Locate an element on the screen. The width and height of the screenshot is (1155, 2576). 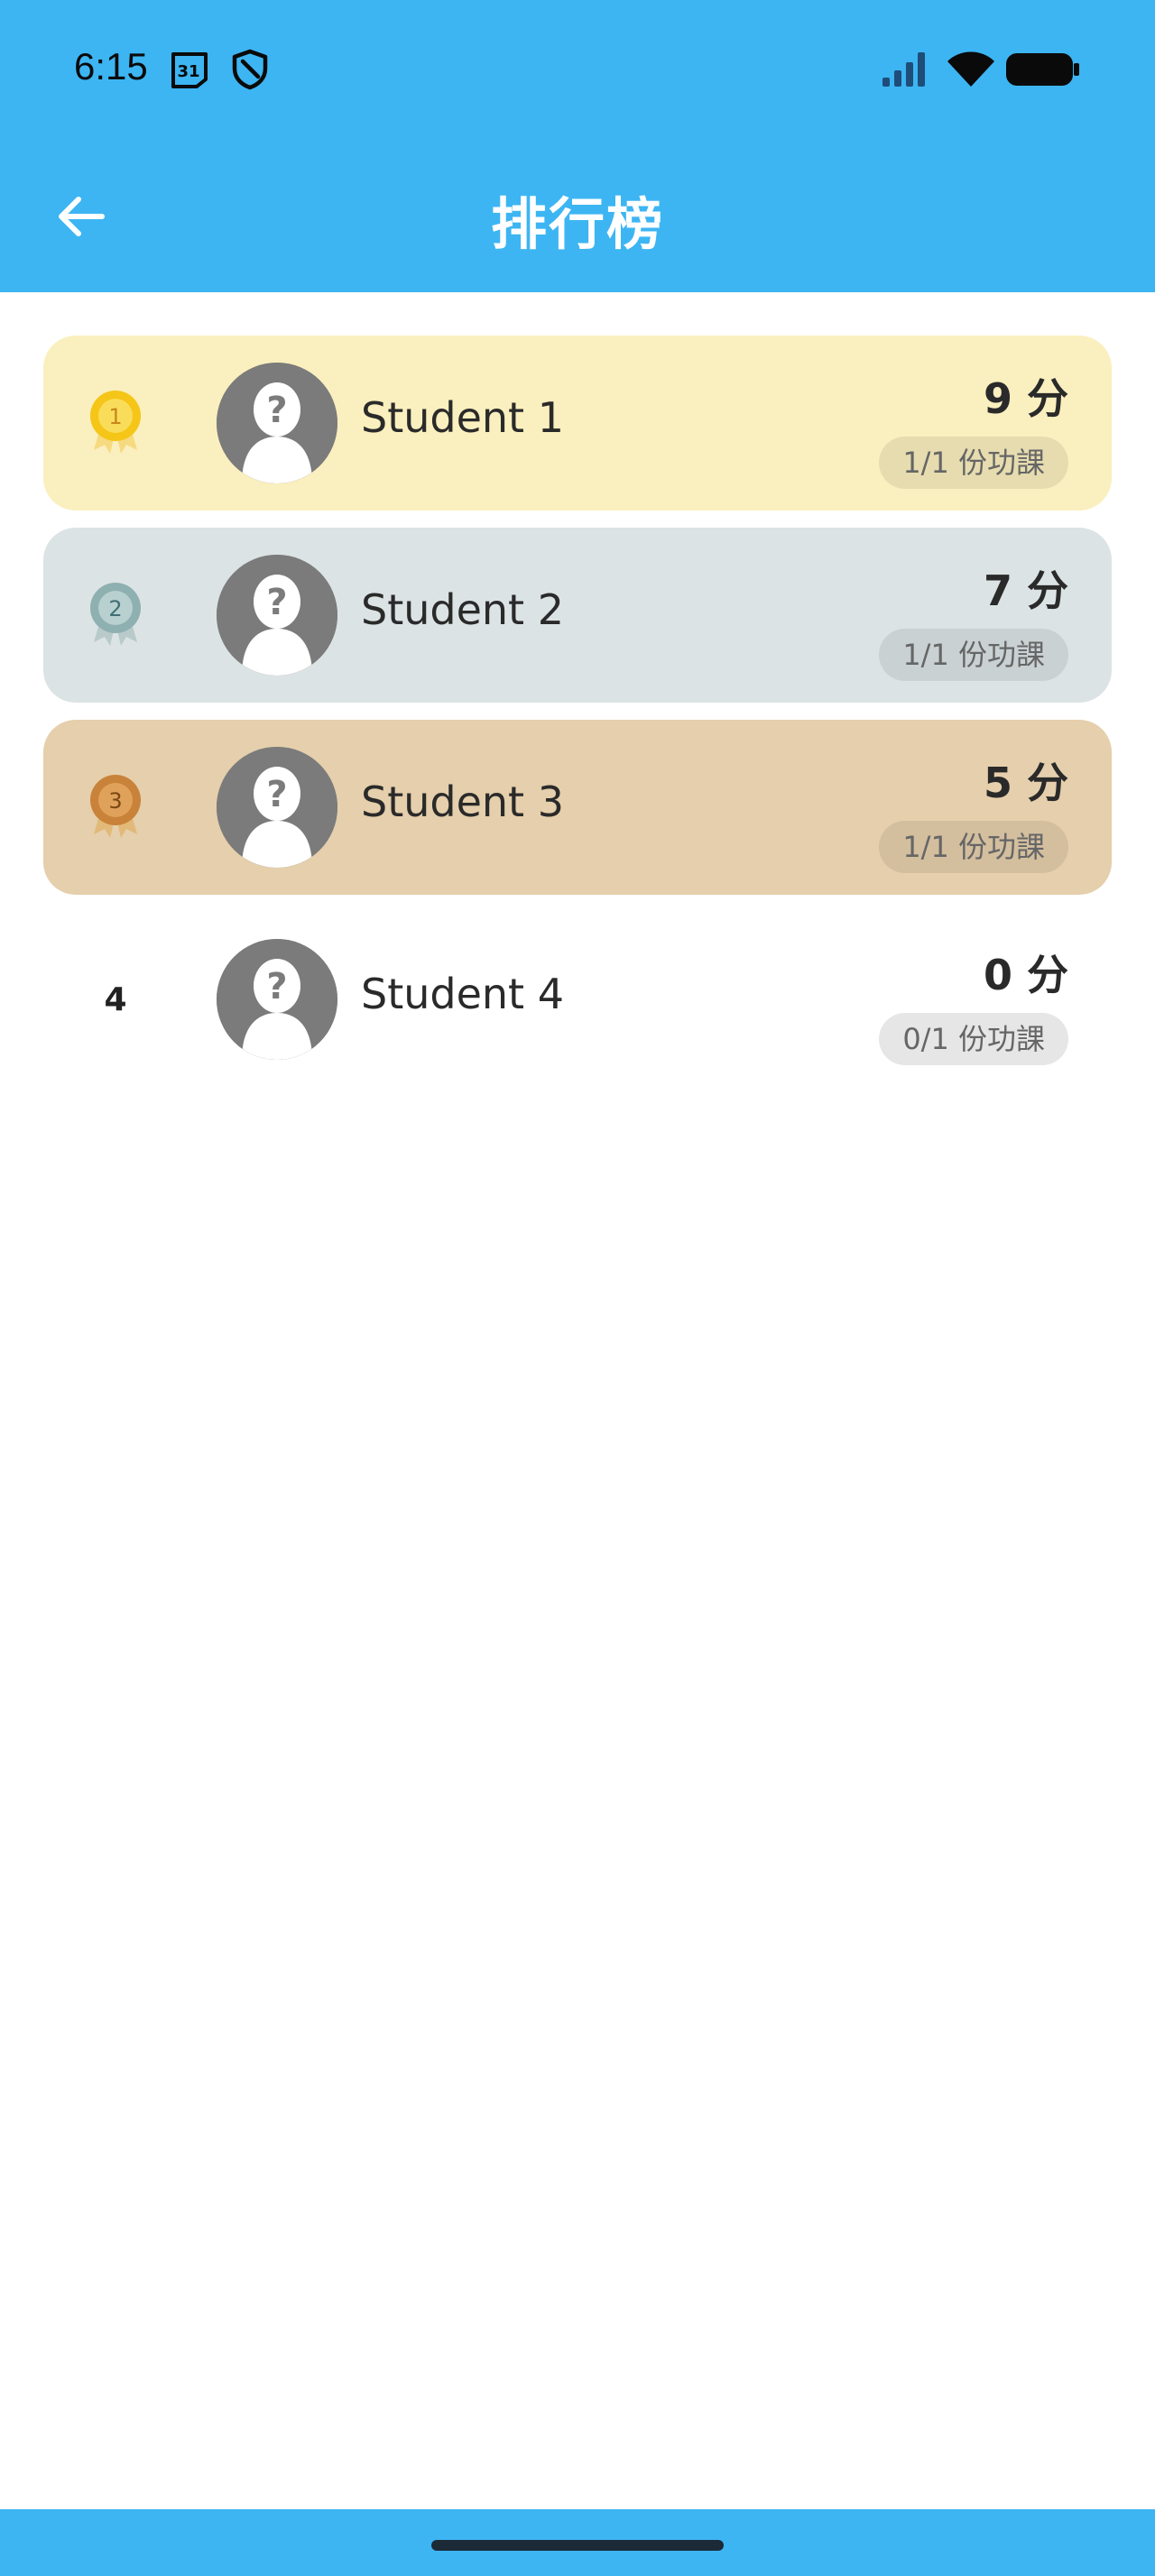
student-name: Student 3 is located at coordinates (462, 802).